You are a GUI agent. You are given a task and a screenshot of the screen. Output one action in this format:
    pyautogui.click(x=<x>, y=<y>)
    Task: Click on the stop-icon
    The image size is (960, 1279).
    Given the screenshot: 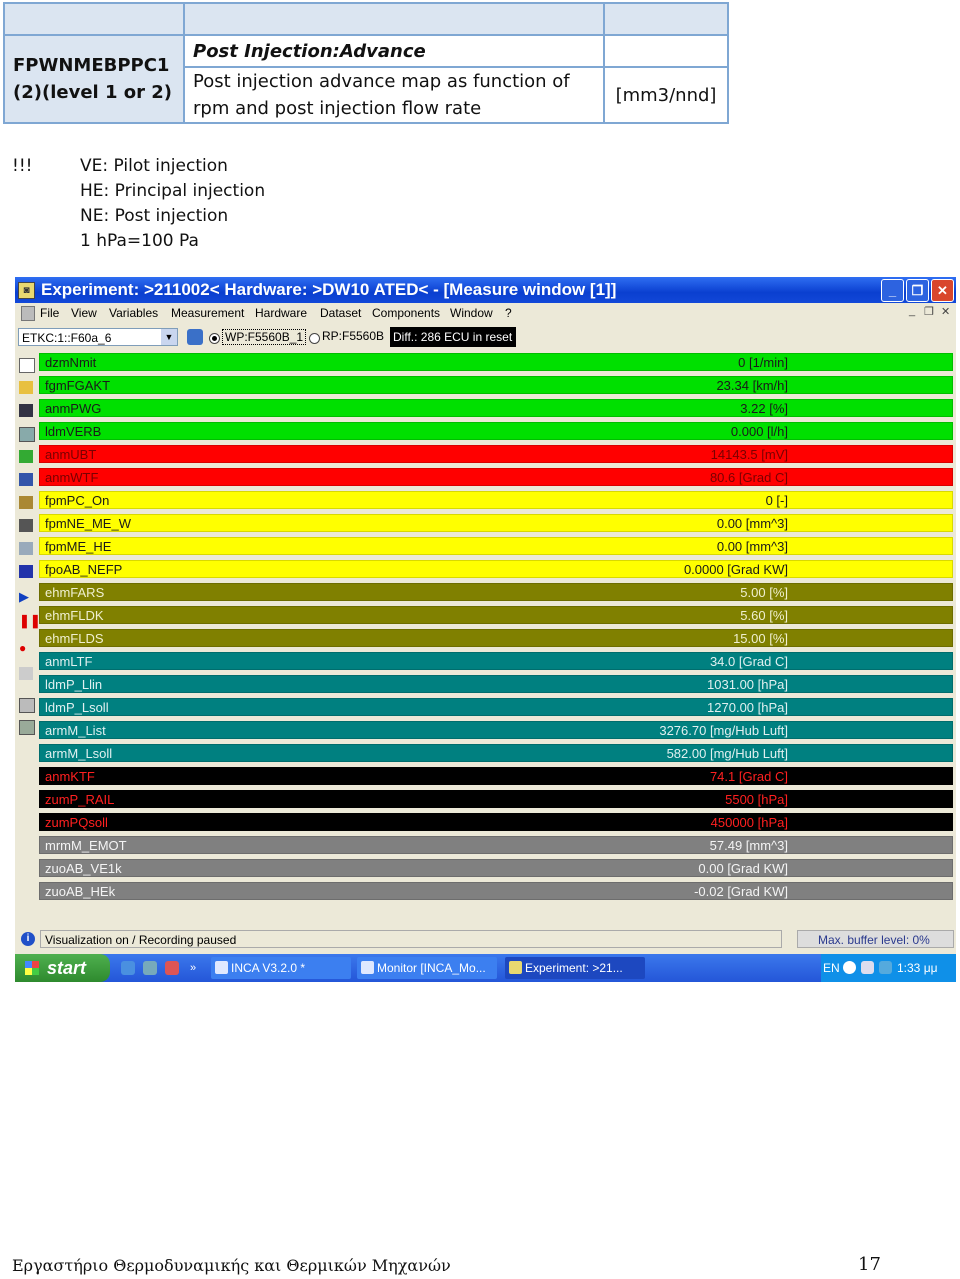 What is the action you would take?
    pyautogui.click(x=26, y=571)
    